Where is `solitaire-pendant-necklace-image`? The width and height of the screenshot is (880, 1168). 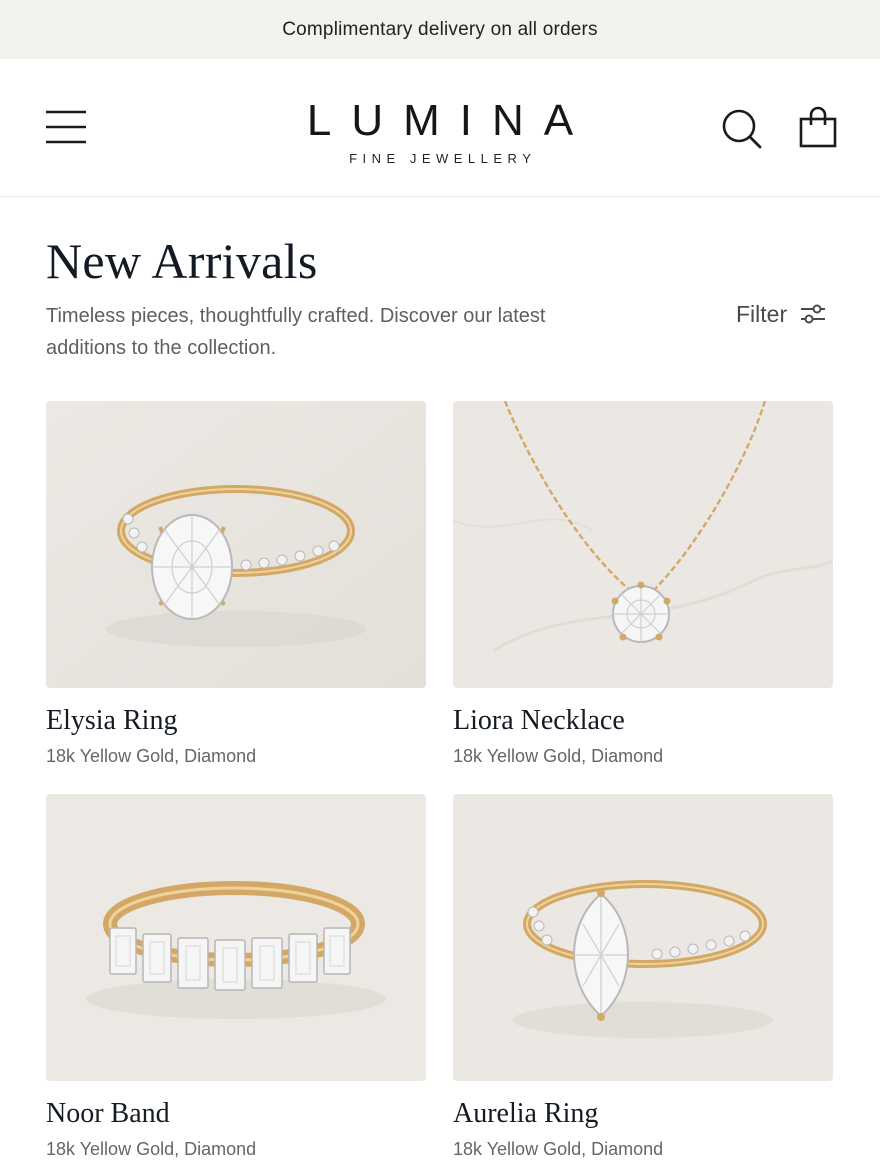 solitaire-pendant-necklace-image is located at coordinates (643, 544).